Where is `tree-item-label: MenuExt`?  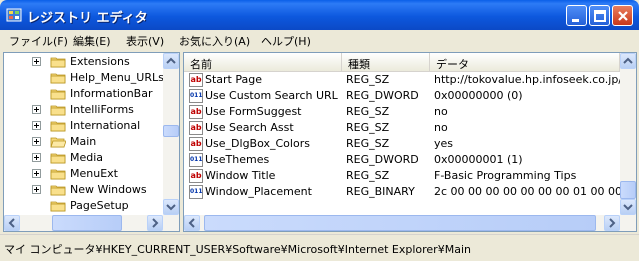
tree-item-label: MenuExt is located at coordinates (94, 173).